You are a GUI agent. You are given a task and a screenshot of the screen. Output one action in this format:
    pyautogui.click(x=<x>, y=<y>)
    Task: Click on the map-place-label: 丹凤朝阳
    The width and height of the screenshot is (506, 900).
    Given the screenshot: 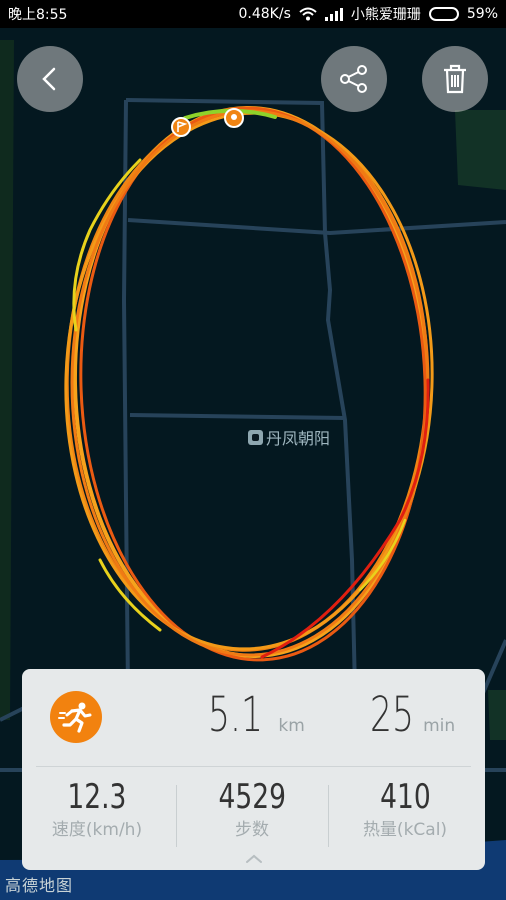 What is the action you would take?
    pyautogui.click(x=289, y=437)
    